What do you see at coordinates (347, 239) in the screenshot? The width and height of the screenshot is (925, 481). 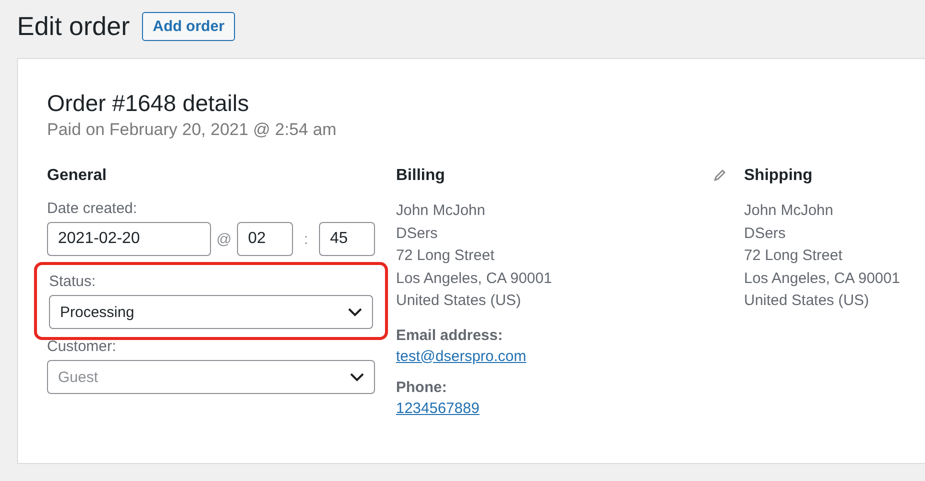 I see `minute-field: 45` at bounding box center [347, 239].